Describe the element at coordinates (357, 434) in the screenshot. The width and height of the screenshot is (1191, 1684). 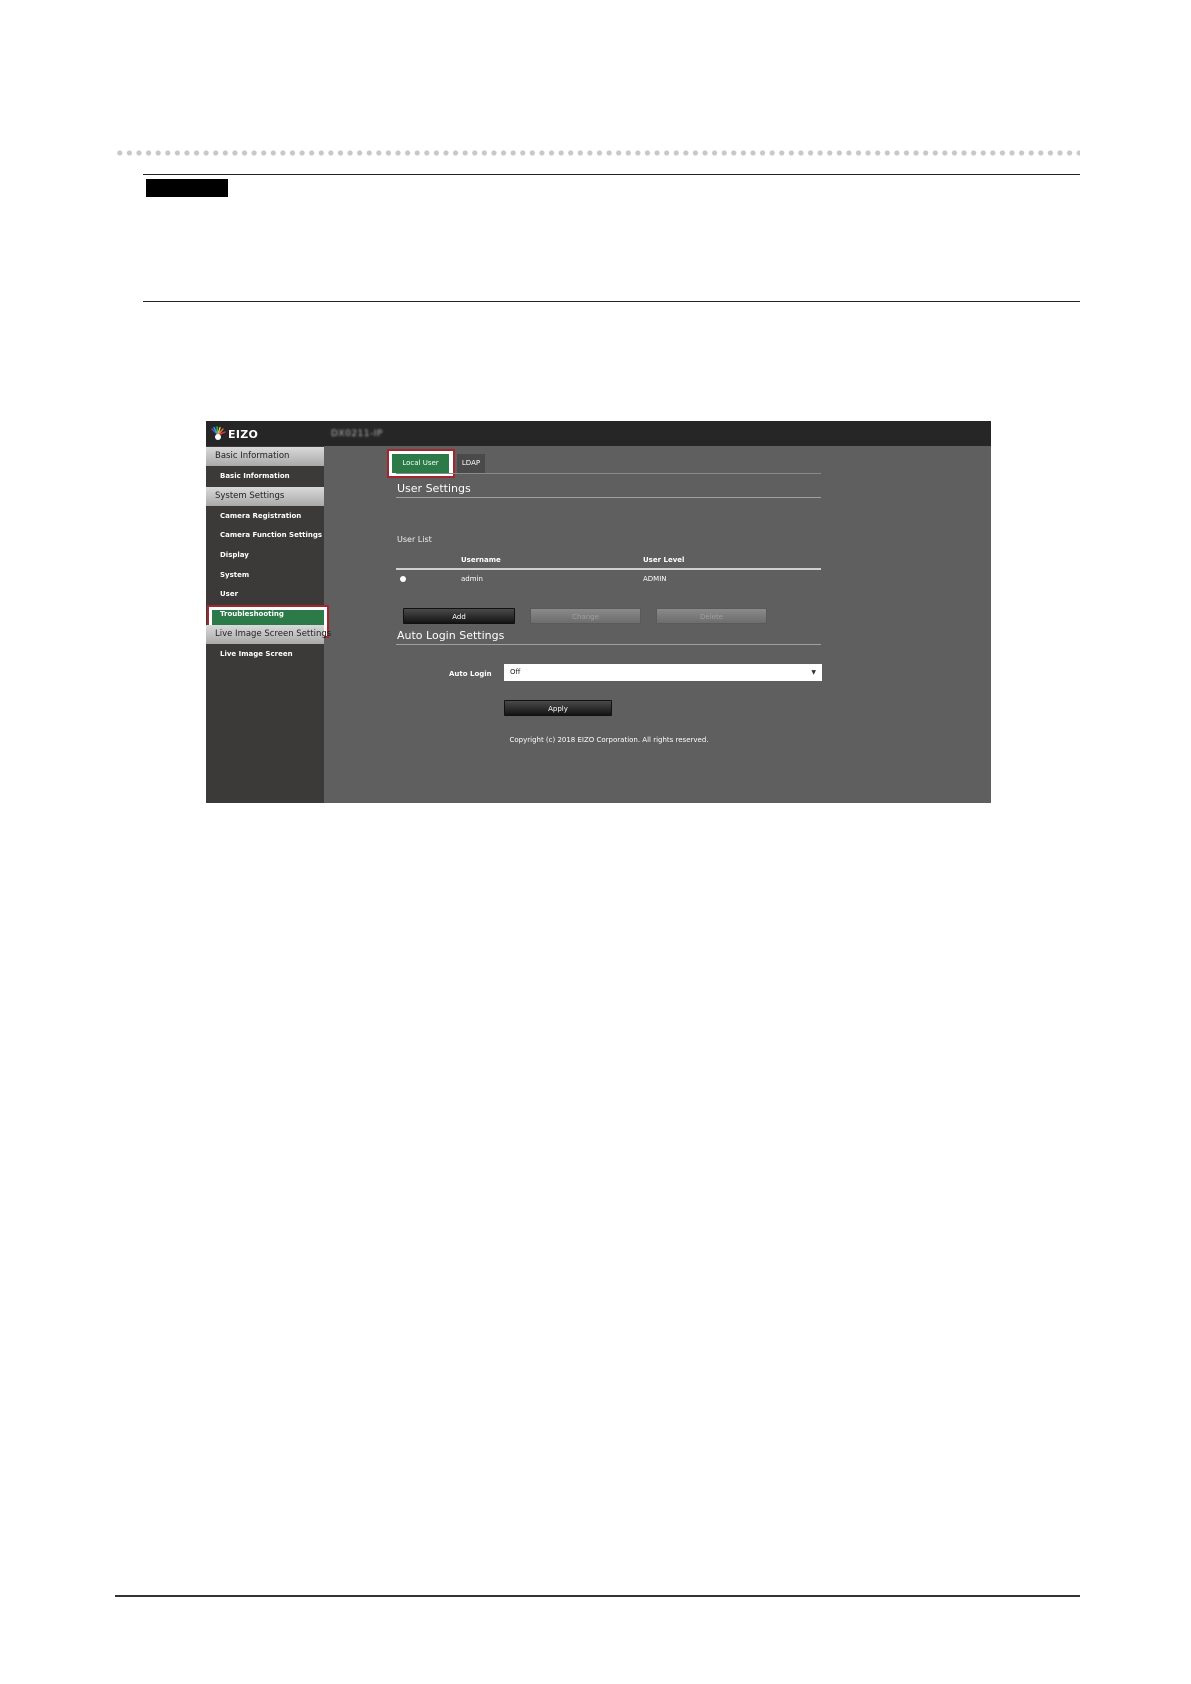
I see `device-name: DX0211-IP` at that location.